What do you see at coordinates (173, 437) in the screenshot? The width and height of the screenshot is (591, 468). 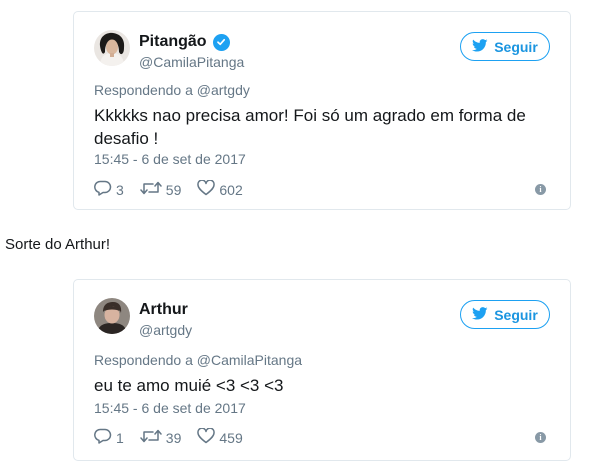 I see `retweet-count: 39` at bounding box center [173, 437].